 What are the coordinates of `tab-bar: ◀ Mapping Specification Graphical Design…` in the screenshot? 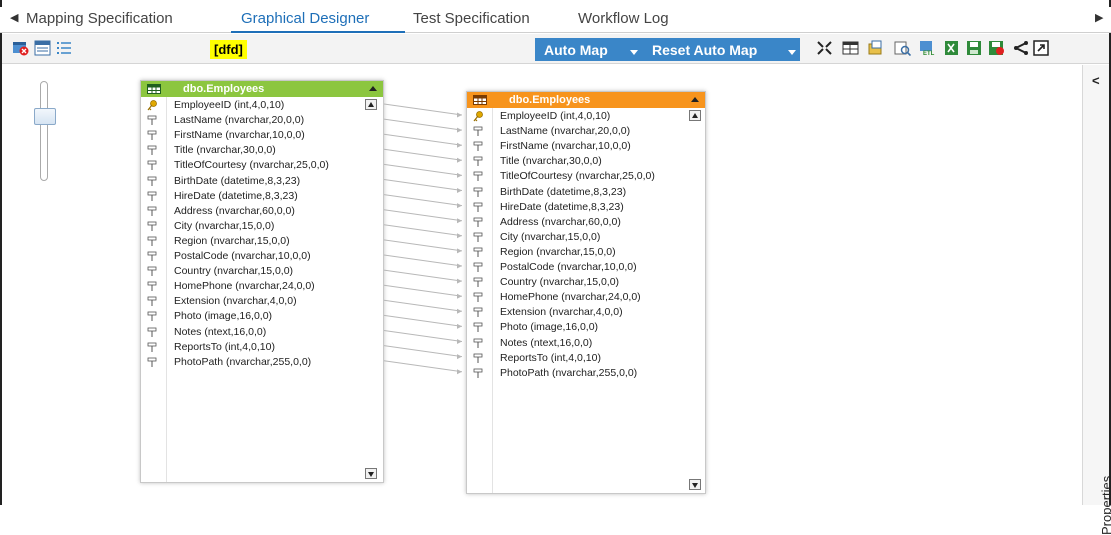 It's located at (555, 20).